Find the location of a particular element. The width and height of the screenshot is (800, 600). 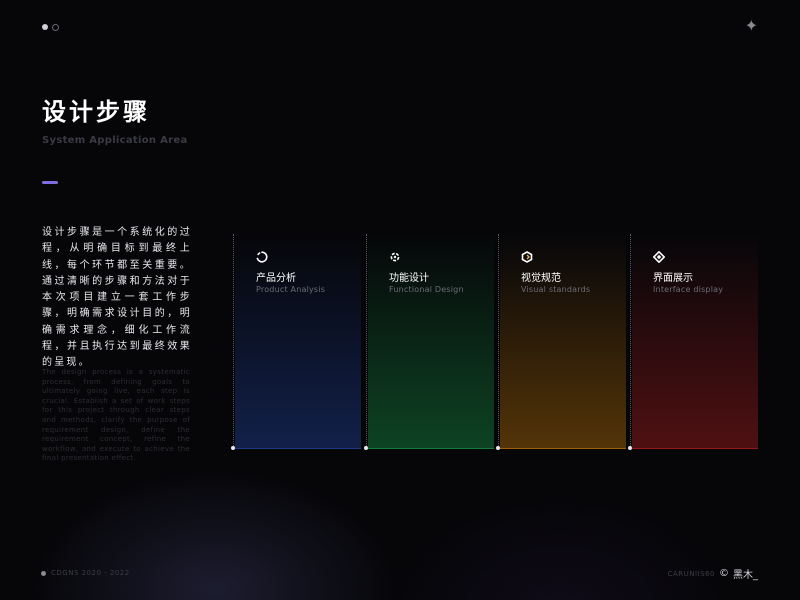

hexagon-icon is located at coordinates (527, 257).